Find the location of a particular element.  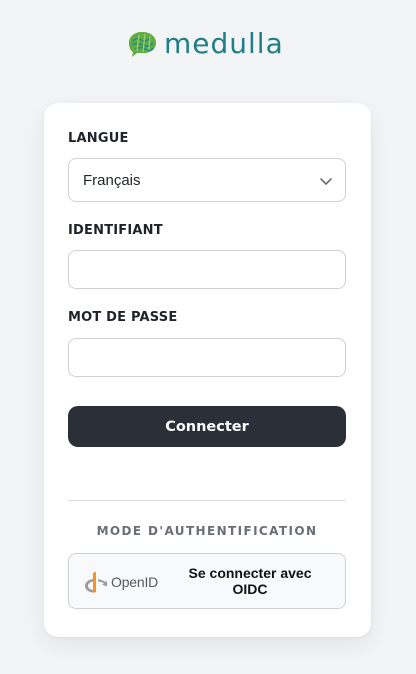

openid-logo: OpenID is located at coordinates (123, 582).